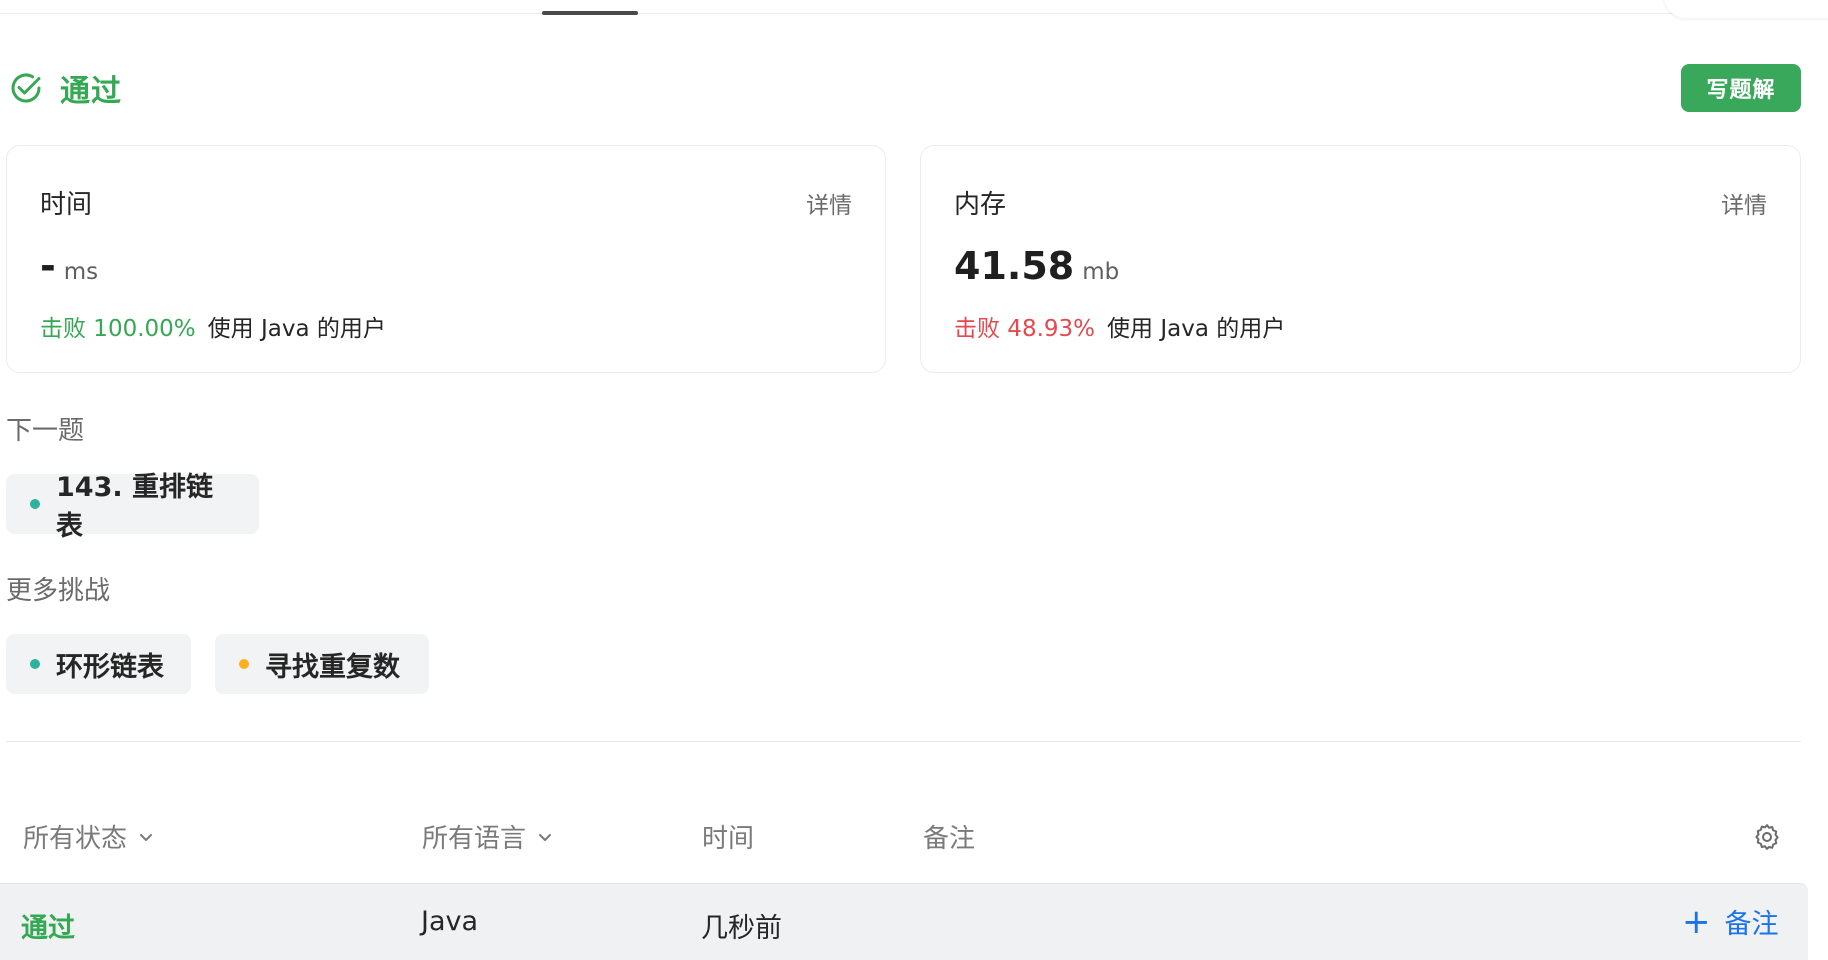 The image size is (1828, 960). What do you see at coordinates (1696, 921) in the screenshot?
I see `plus-icon: +` at bounding box center [1696, 921].